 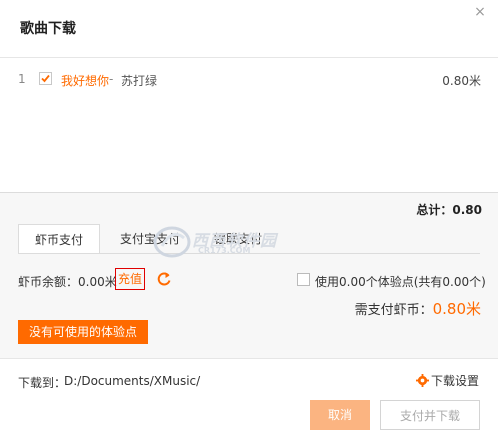 I want to click on need-pay-text: 需支付虾币：0.80米, so click(x=418, y=308).